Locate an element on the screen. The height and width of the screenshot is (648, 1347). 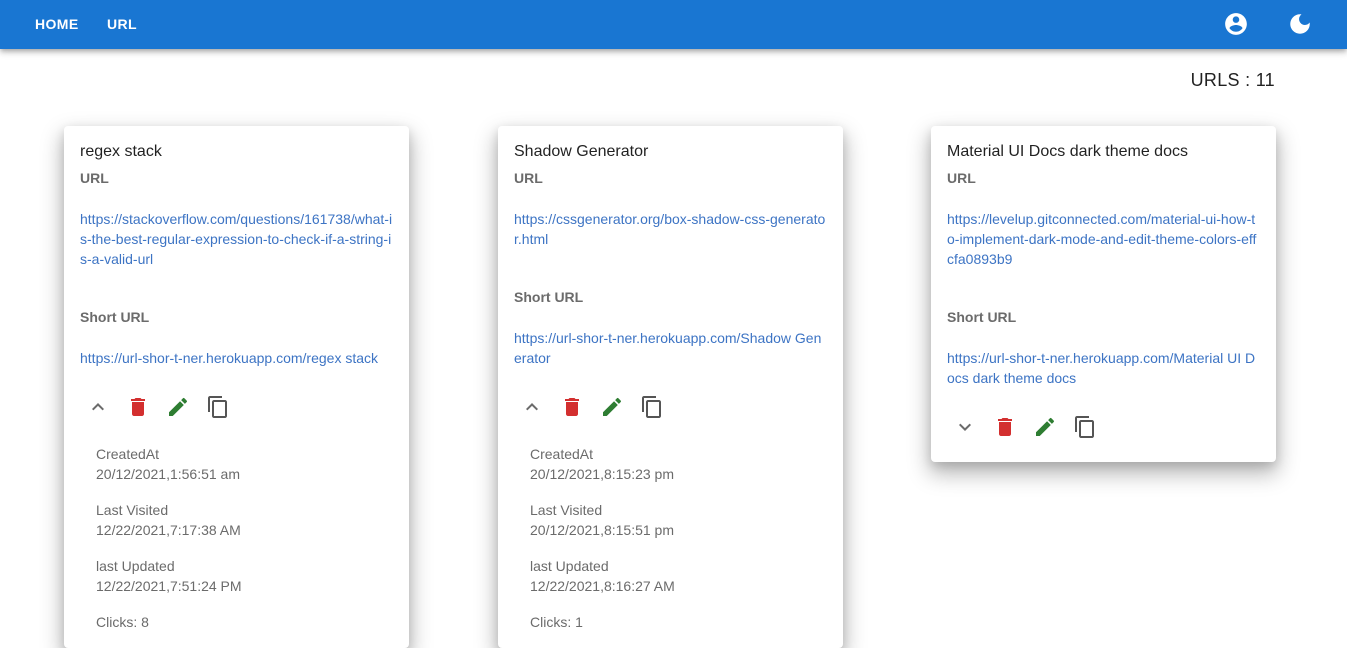
card-title: Shadow Generator is located at coordinates (581, 151).